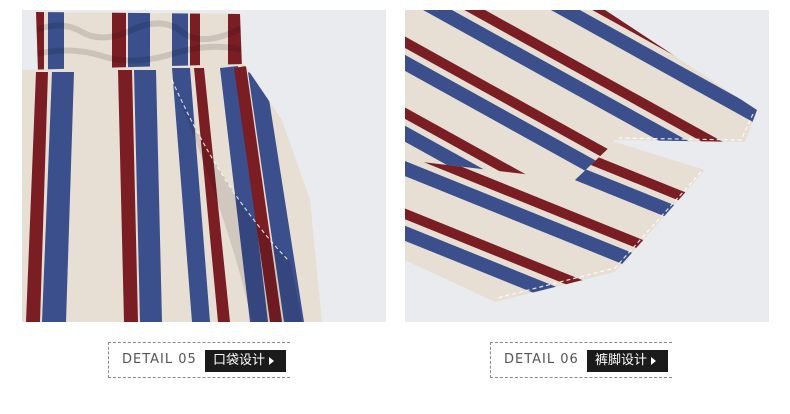 This screenshot has width=790, height=414. What do you see at coordinates (621, 360) in the screenshot?
I see `detail-title-text: 裤脚设计` at bounding box center [621, 360].